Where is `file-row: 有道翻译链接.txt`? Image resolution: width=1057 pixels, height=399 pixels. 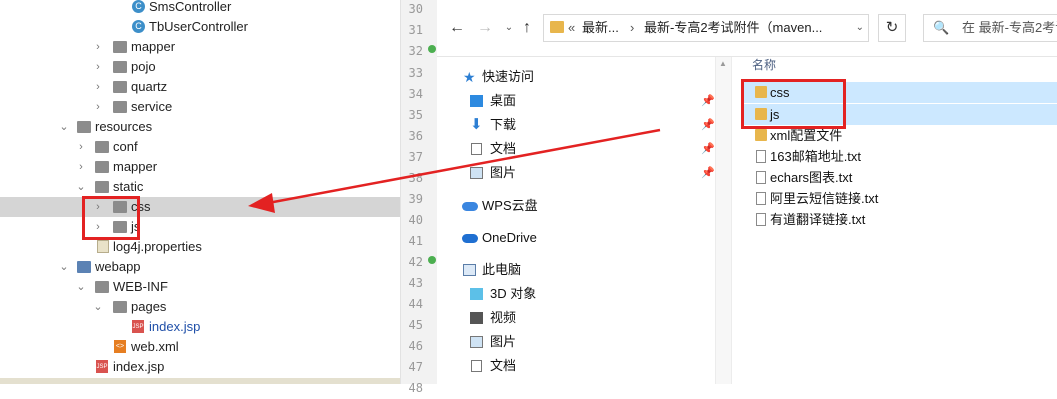
file-row: 有道翻译链接.txt is located at coordinates (900, 219).